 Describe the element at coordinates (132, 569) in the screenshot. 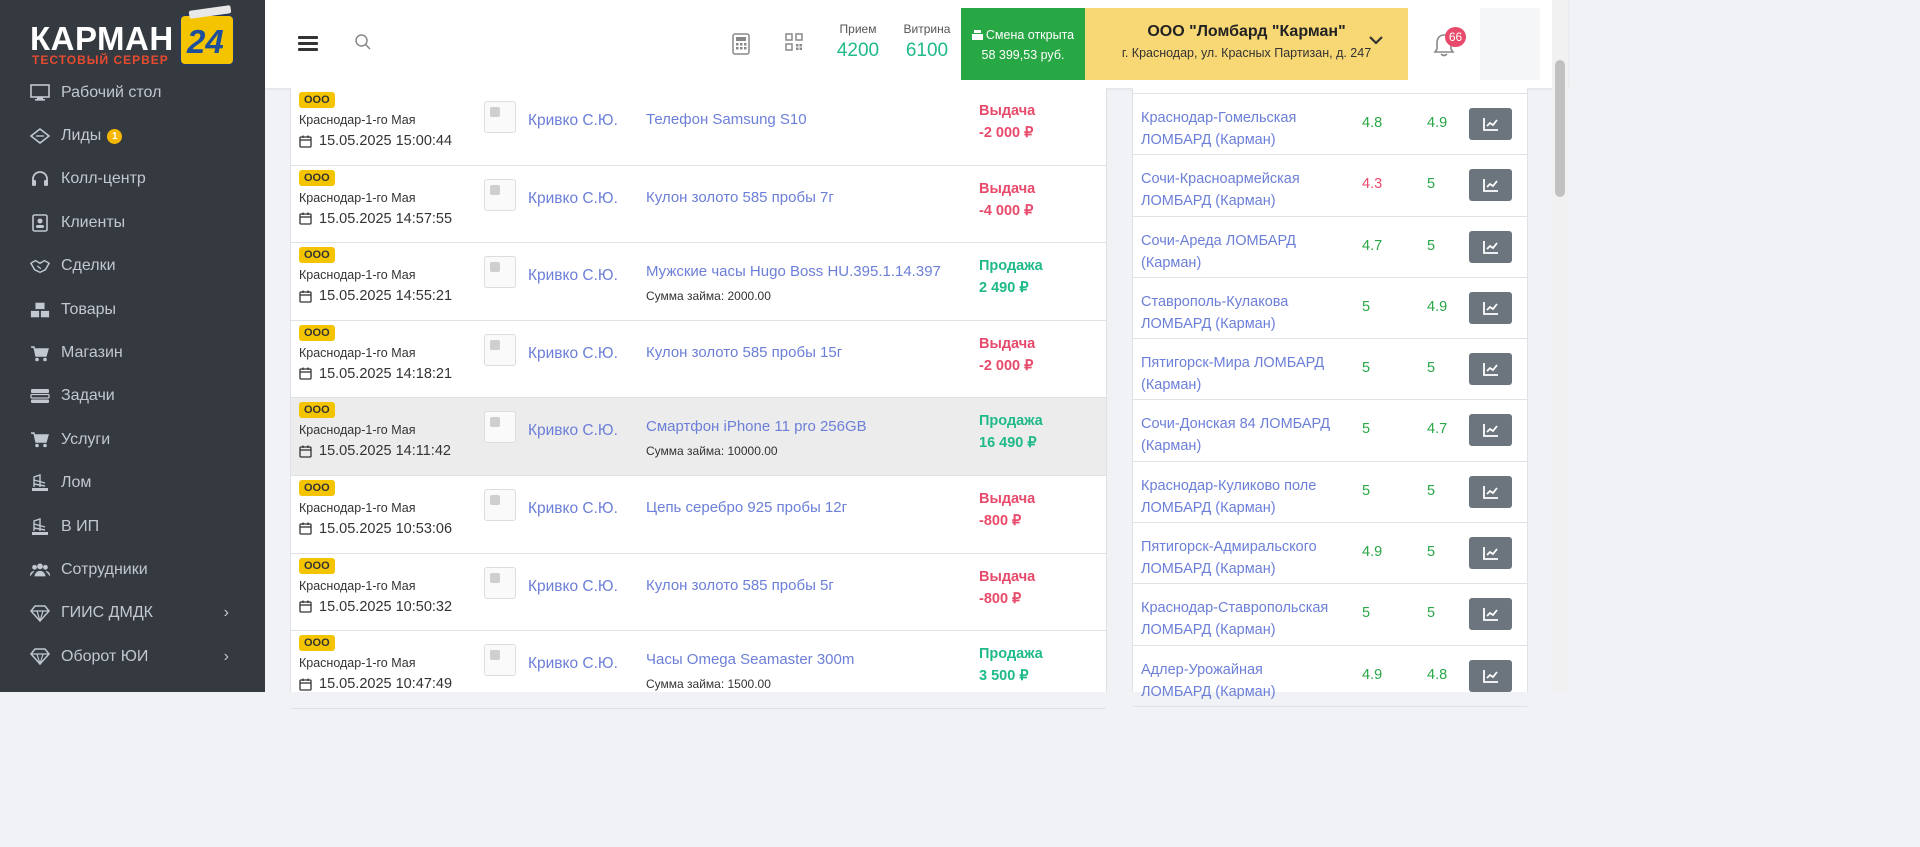

I see `sidebar-item: Сотрудники` at that location.